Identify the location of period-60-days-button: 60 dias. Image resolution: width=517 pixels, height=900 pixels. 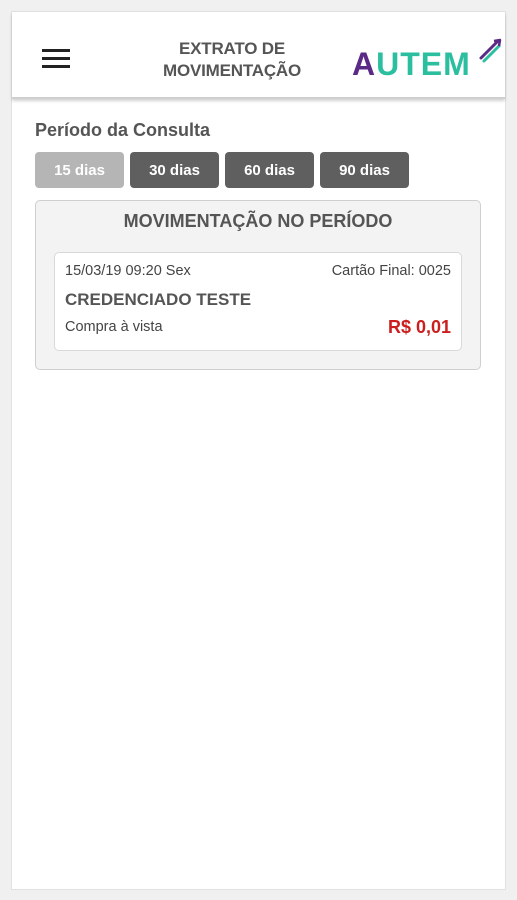
(269, 170).